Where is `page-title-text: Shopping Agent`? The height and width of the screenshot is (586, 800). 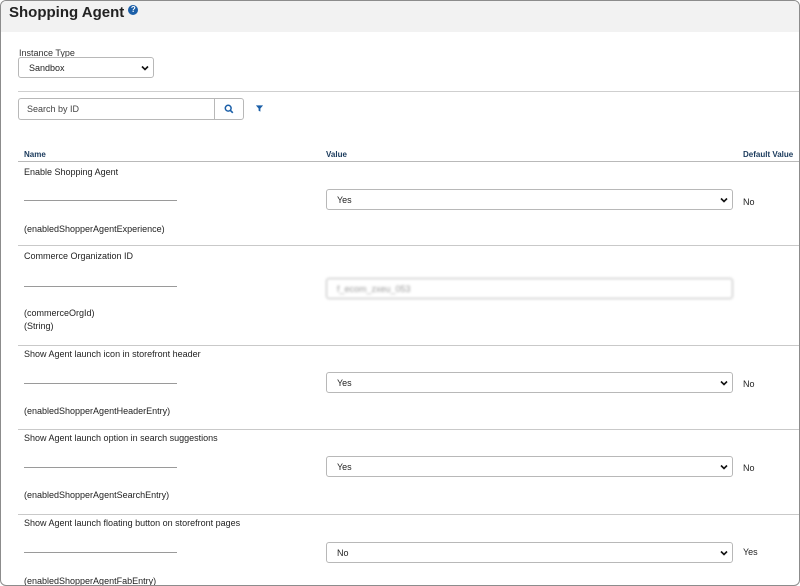
page-title-text: Shopping Agent is located at coordinates (67, 12).